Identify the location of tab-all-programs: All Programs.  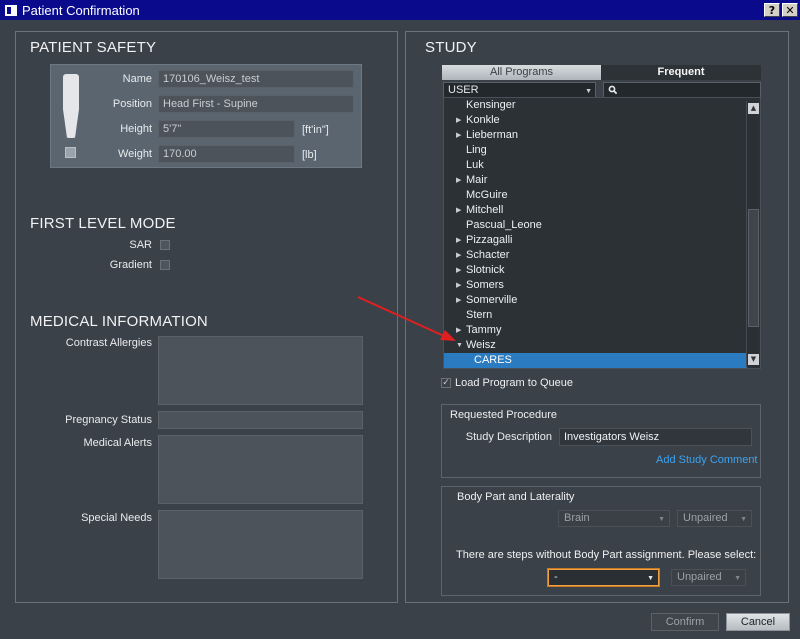
(521, 72).